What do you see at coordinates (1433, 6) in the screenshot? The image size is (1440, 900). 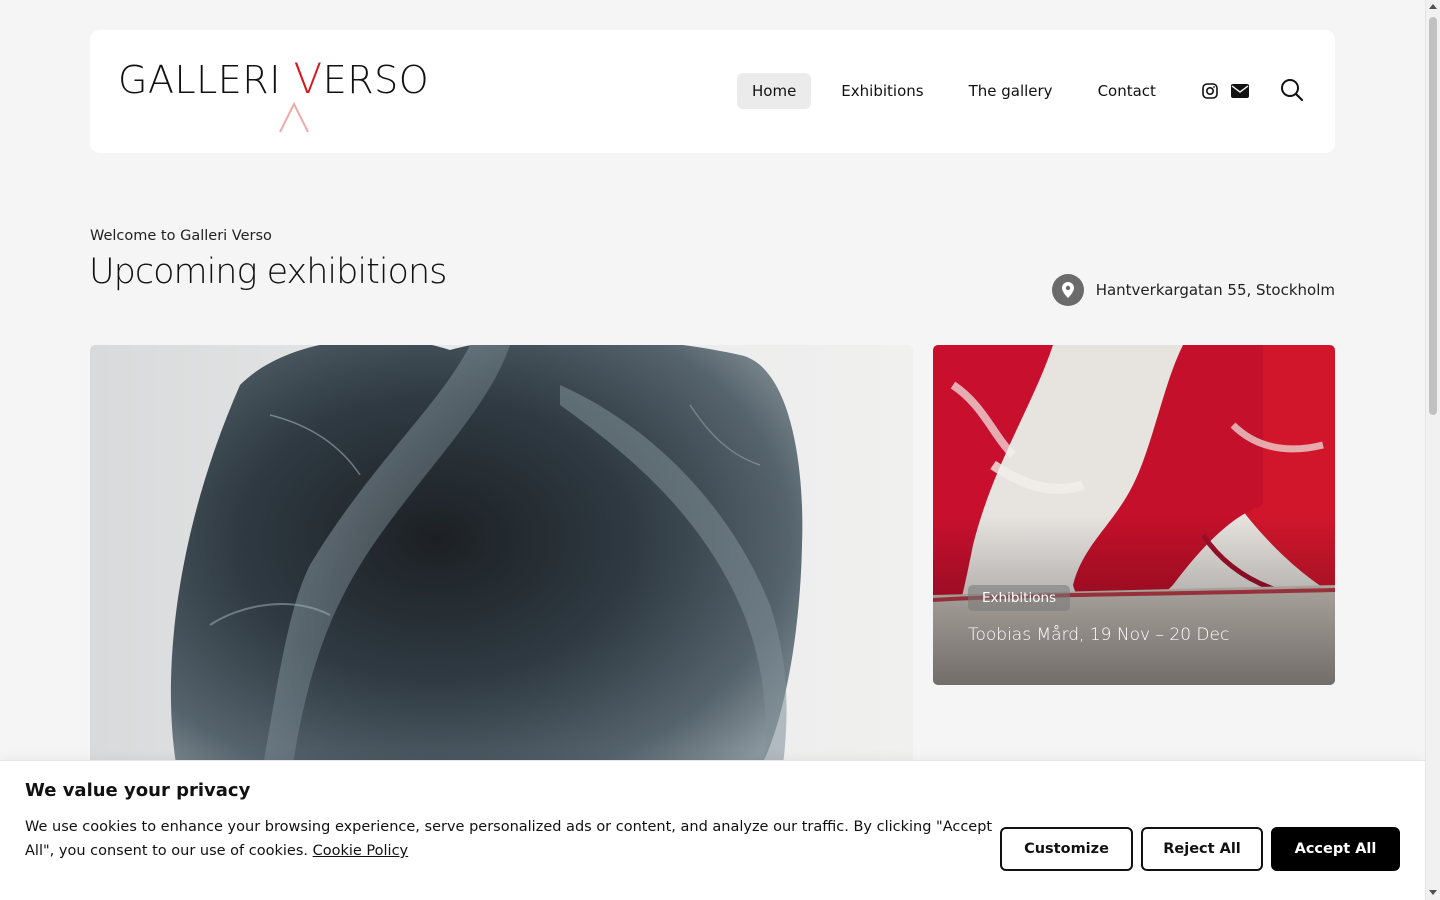 I see `scroll-up-arrow-icon` at bounding box center [1433, 6].